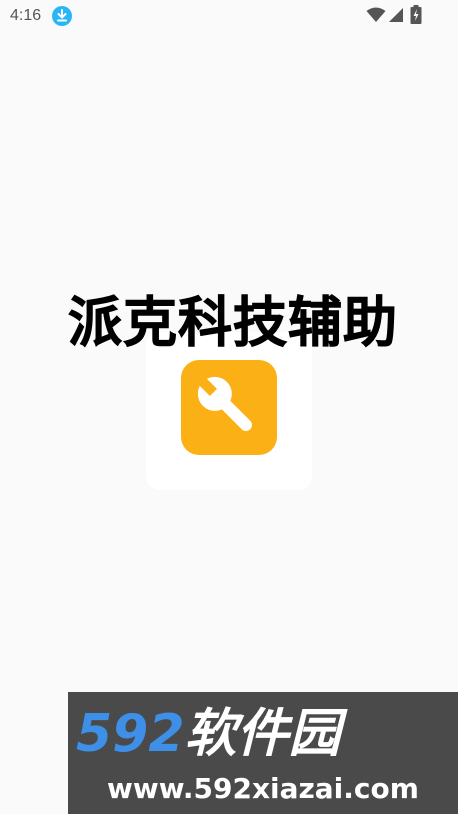 The image size is (458, 814). I want to click on battery-charging-icon, so click(416, 14).